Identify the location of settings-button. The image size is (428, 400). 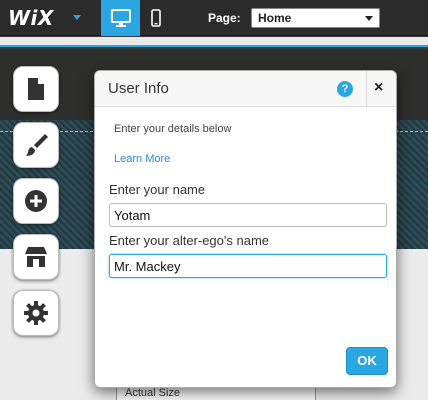
(36, 313).